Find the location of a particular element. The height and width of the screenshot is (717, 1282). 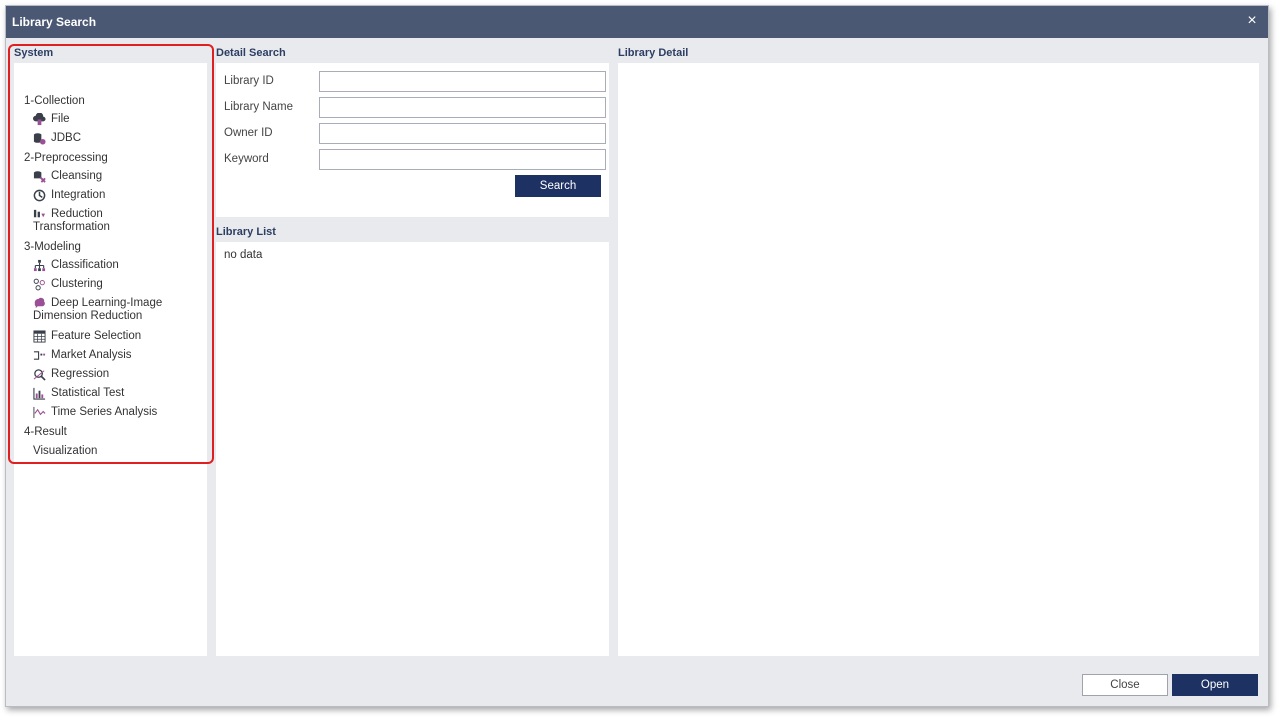

tree-item-file: File is located at coordinates (113, 119).